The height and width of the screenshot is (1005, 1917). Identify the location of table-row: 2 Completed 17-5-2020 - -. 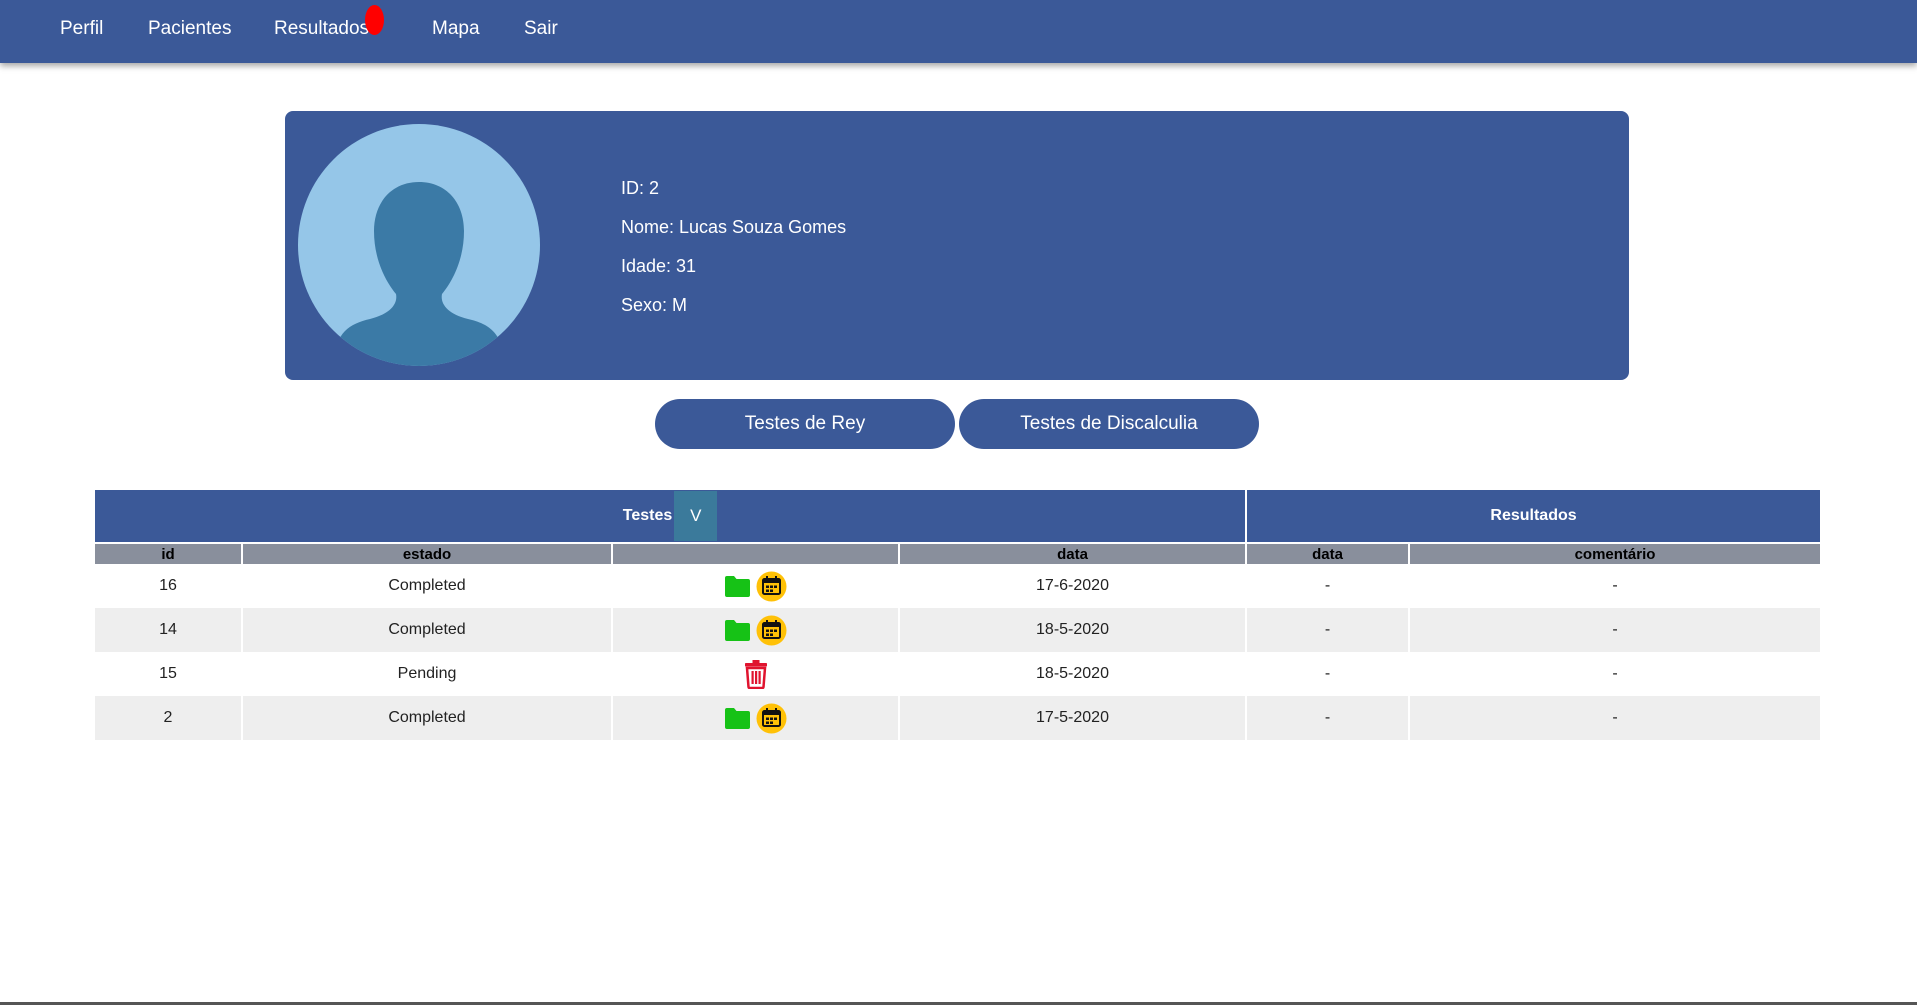
(958, 718).